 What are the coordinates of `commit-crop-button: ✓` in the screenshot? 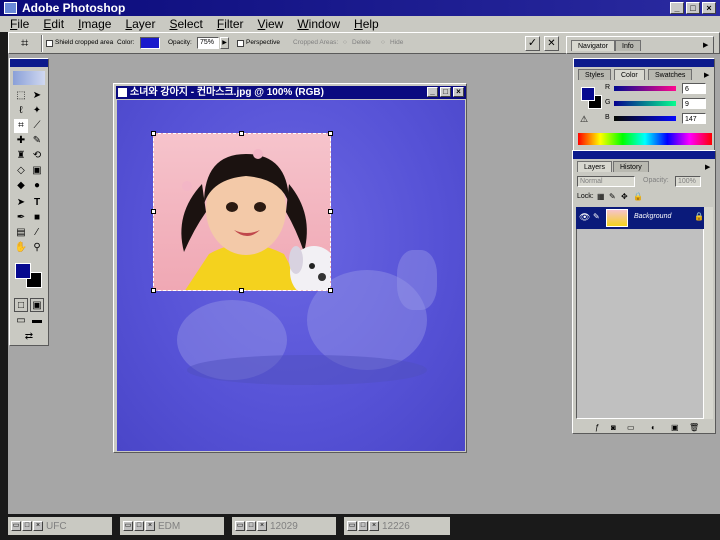 It's located at (532, 43).